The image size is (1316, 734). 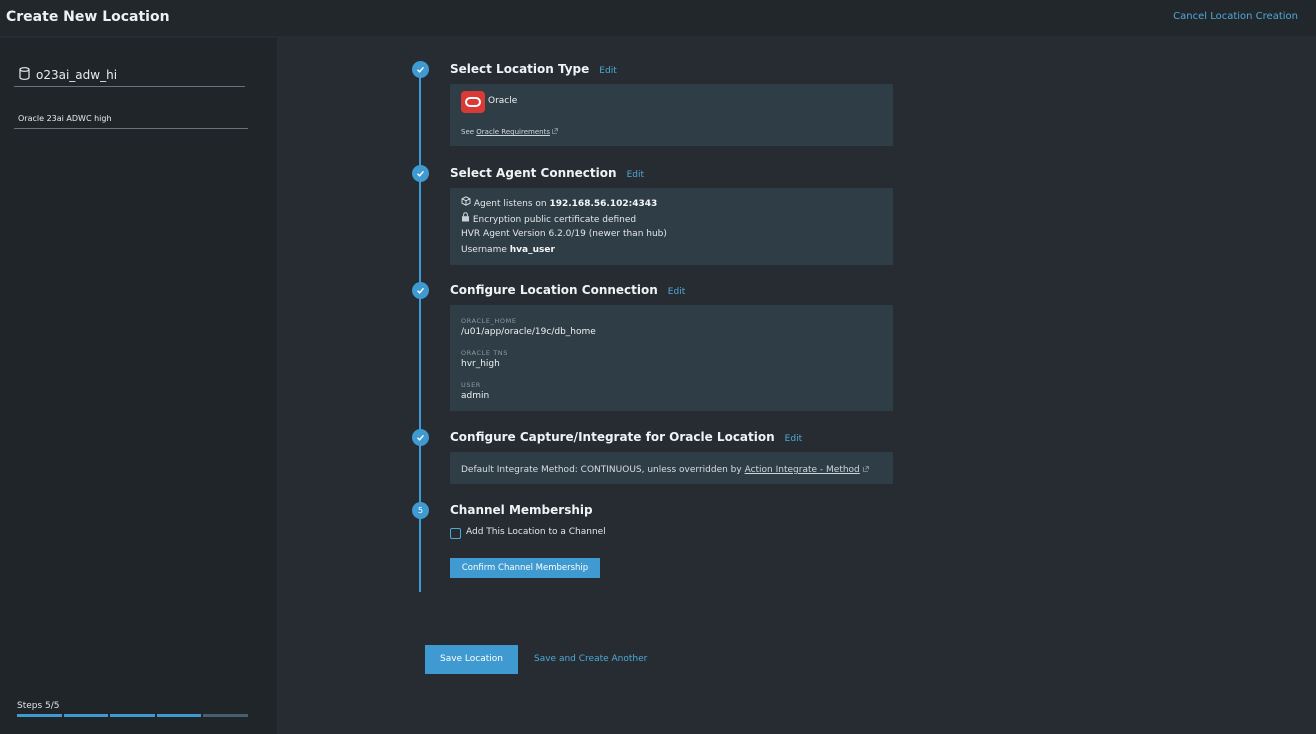 I want to click on oracle-tns-key: ORACLE TNS, so click(x=484, y=353).